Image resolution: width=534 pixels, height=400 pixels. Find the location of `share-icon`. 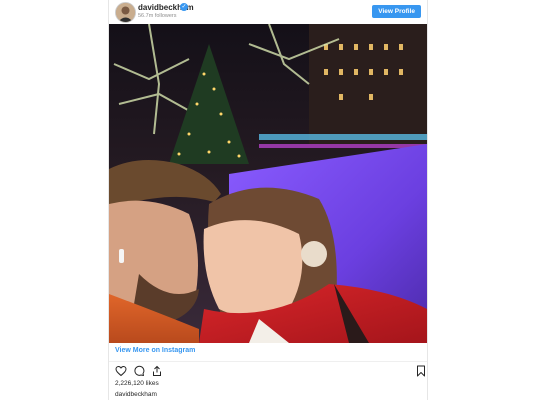

share-icon is located at coordinates (157, 371).